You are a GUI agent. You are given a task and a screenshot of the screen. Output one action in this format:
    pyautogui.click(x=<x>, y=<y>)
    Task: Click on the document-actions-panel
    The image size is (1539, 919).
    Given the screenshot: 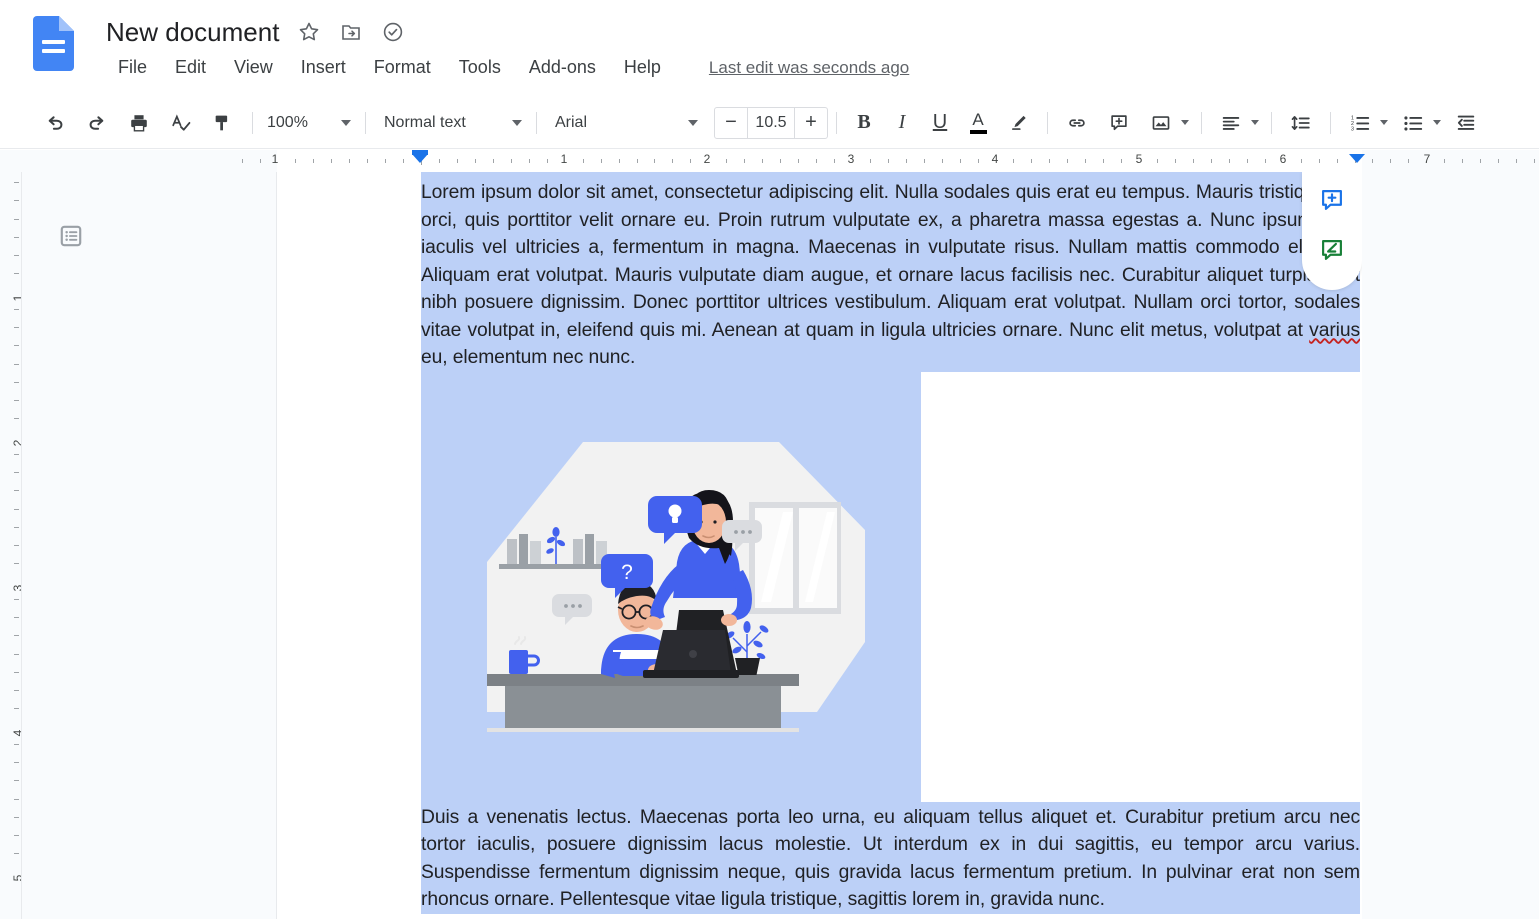 What is the action you would take?
    pyautogui.click(x=1332, y=231)
    